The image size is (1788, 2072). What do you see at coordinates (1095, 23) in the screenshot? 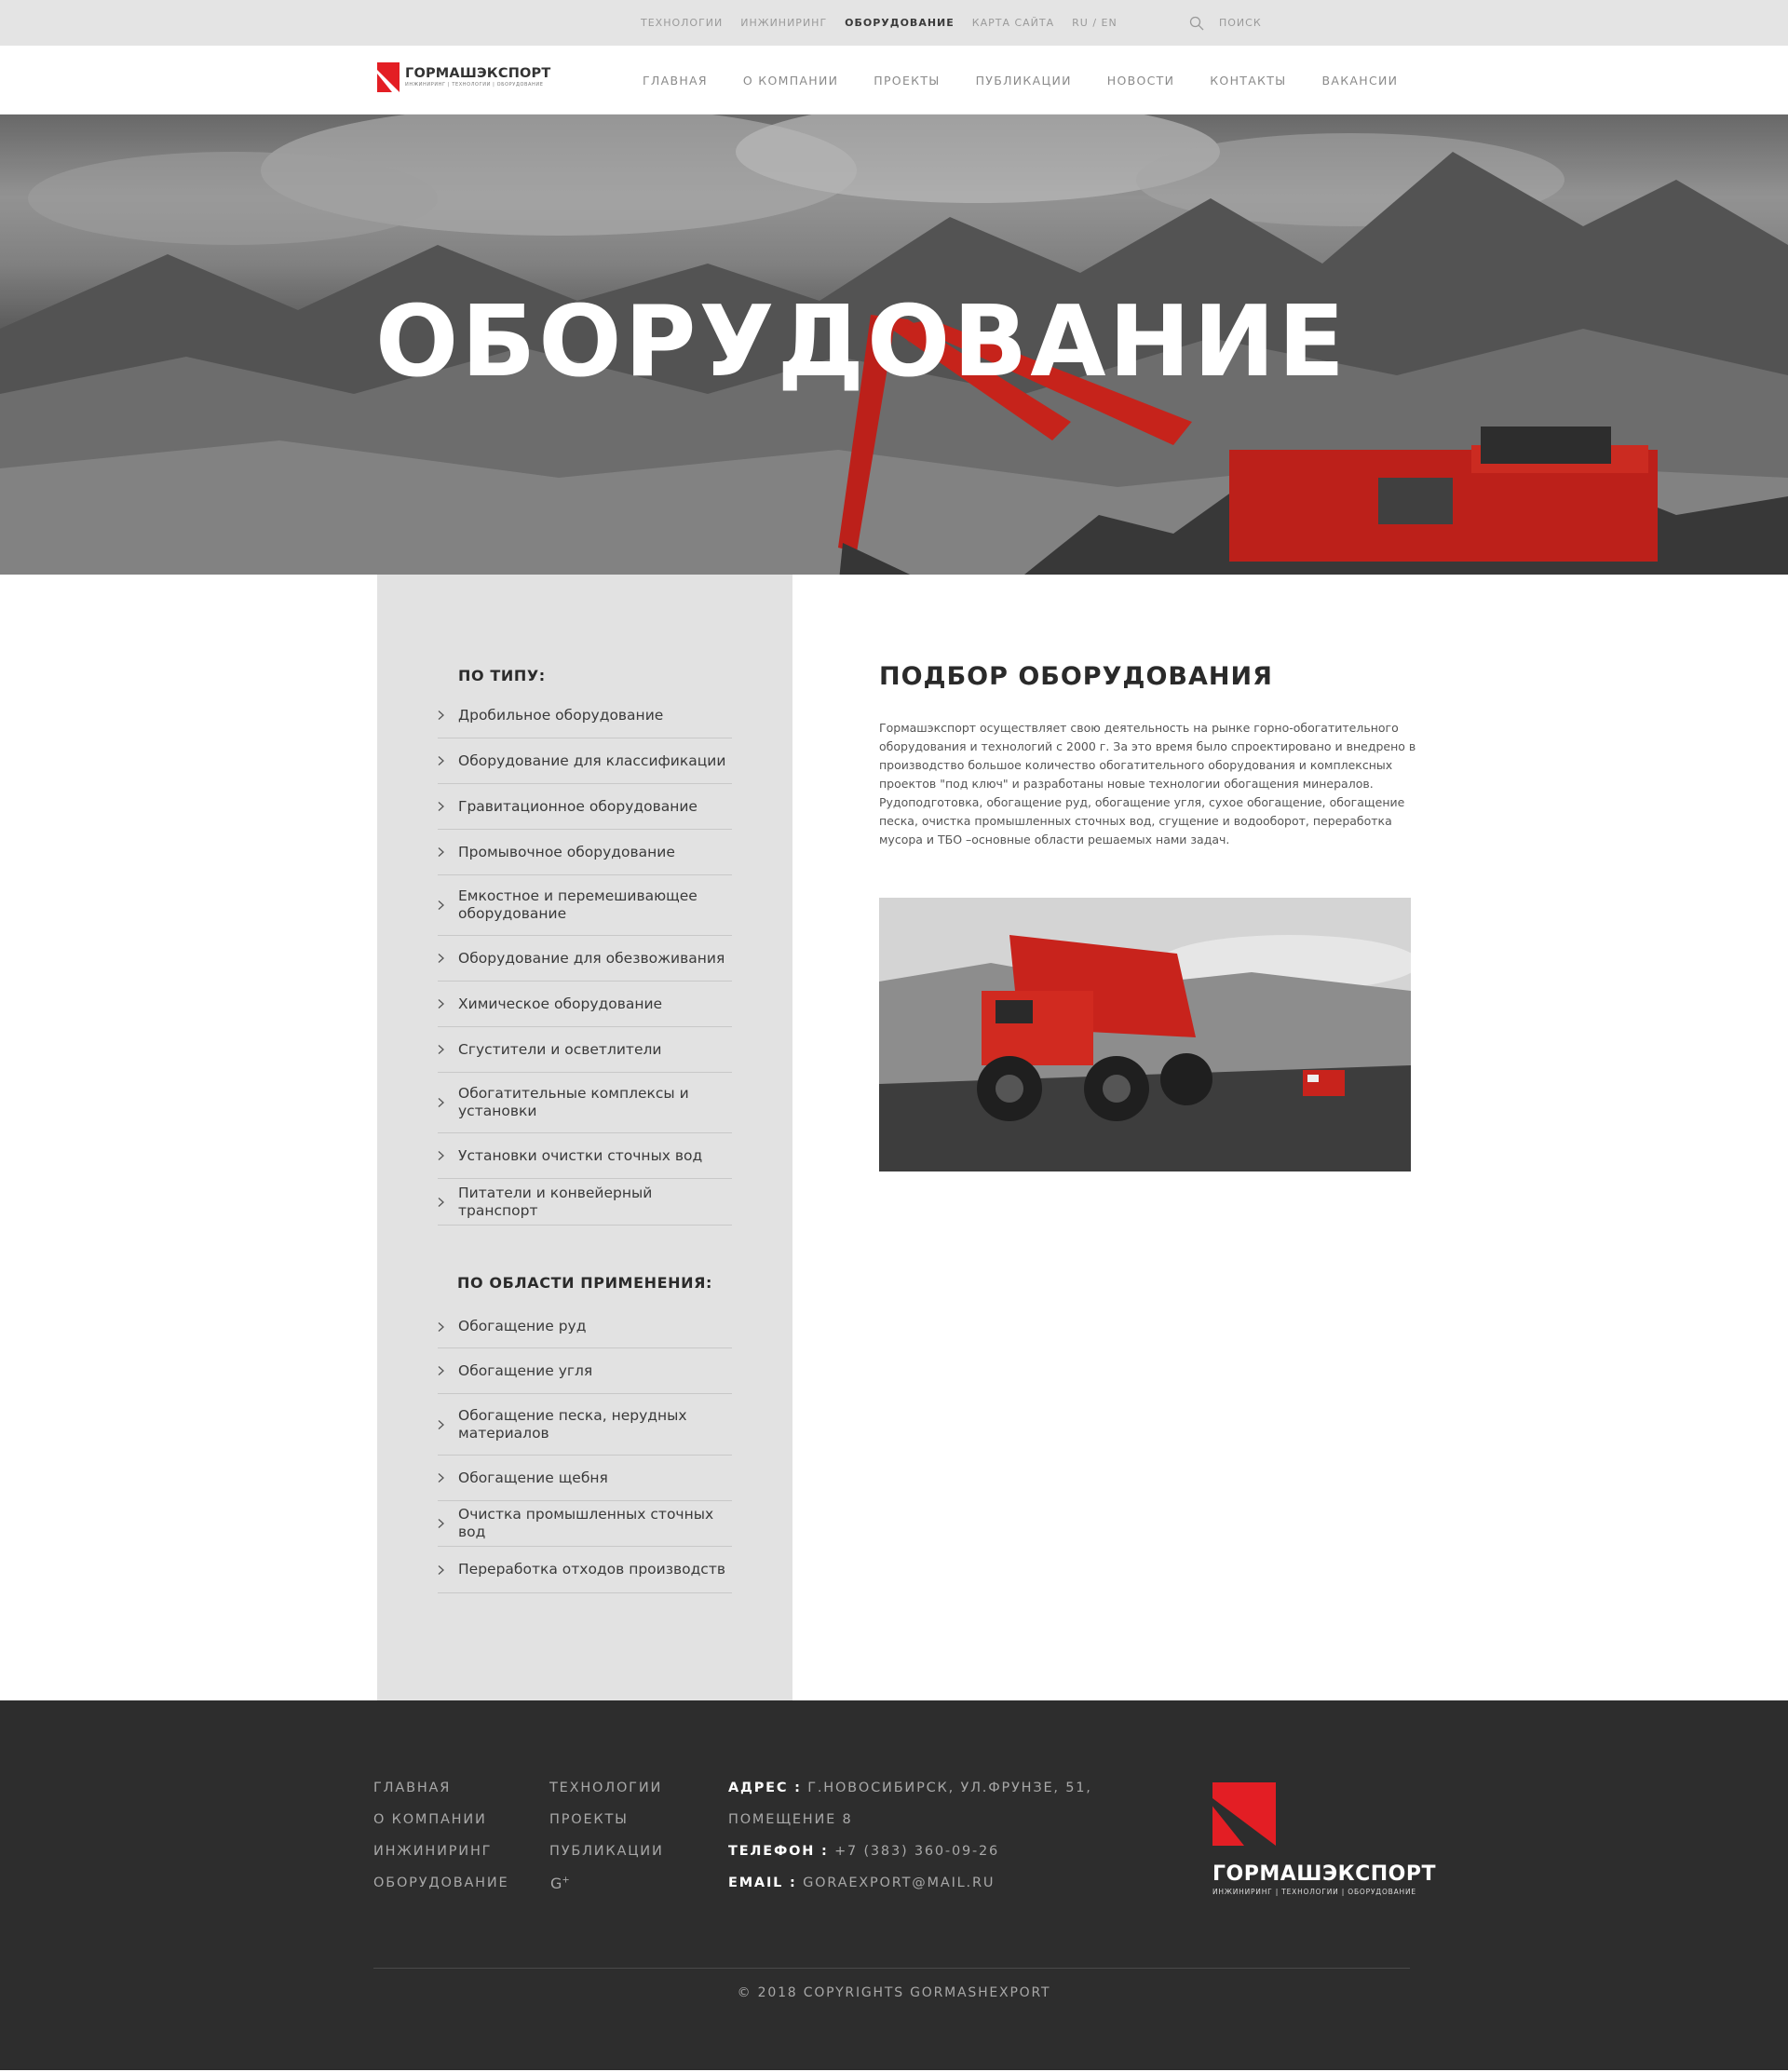
I see `language-switcher: RU / EN` at bounding box center [1095, 23].